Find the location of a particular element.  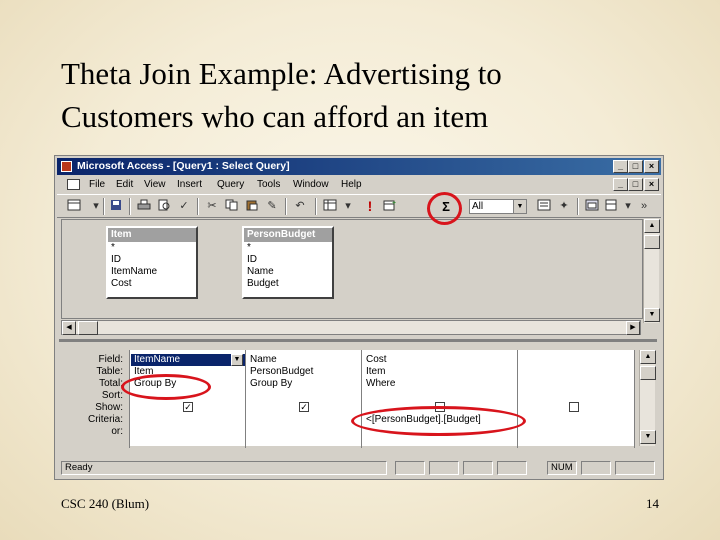

grid-row-label: Show: is located at coordinates (109, 407).